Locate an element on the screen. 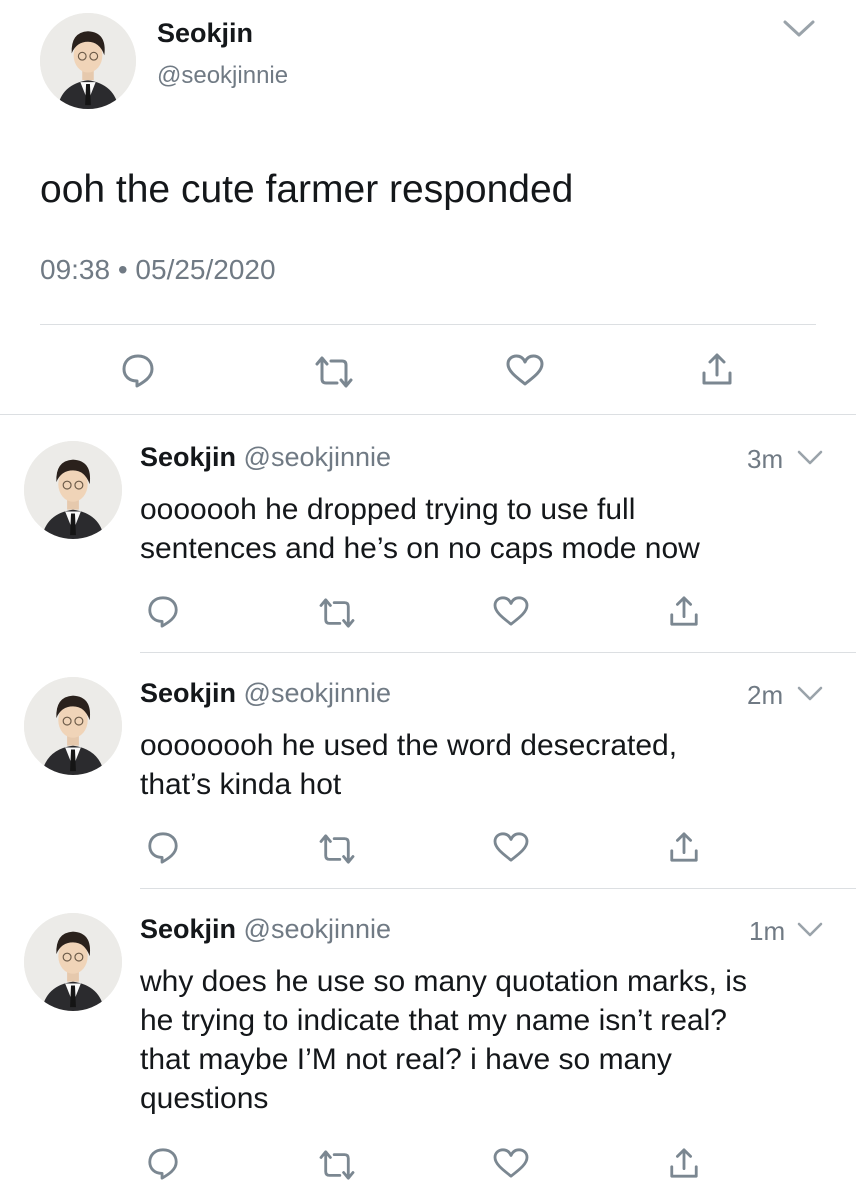  reply-text-line: ooooooh he dropped trying to use full is located at coordinates (388, 509).